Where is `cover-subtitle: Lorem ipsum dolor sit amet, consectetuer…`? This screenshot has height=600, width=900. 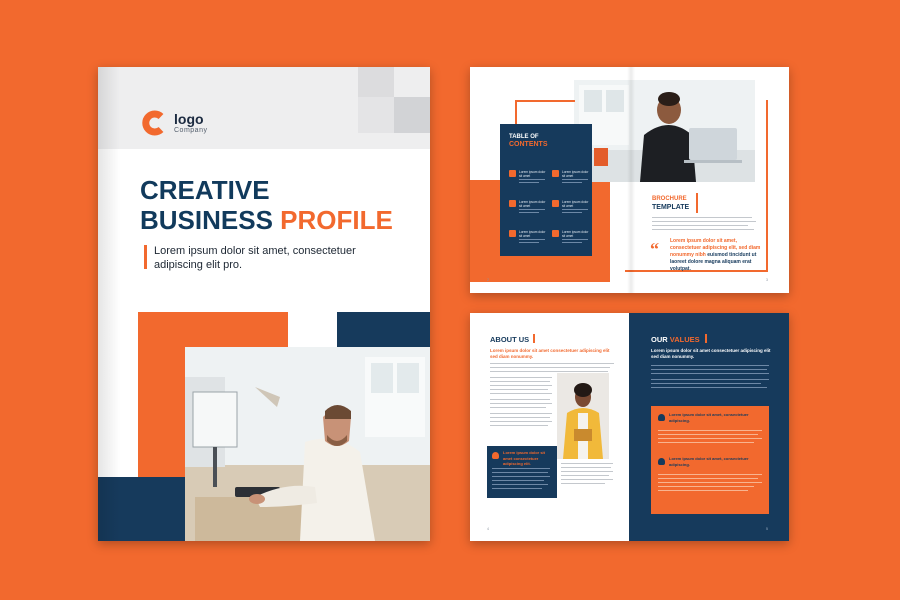 cover-subtitle: Lorem ipsum dolor sit amet, consectetuer… is located at coordinates (255, 258).